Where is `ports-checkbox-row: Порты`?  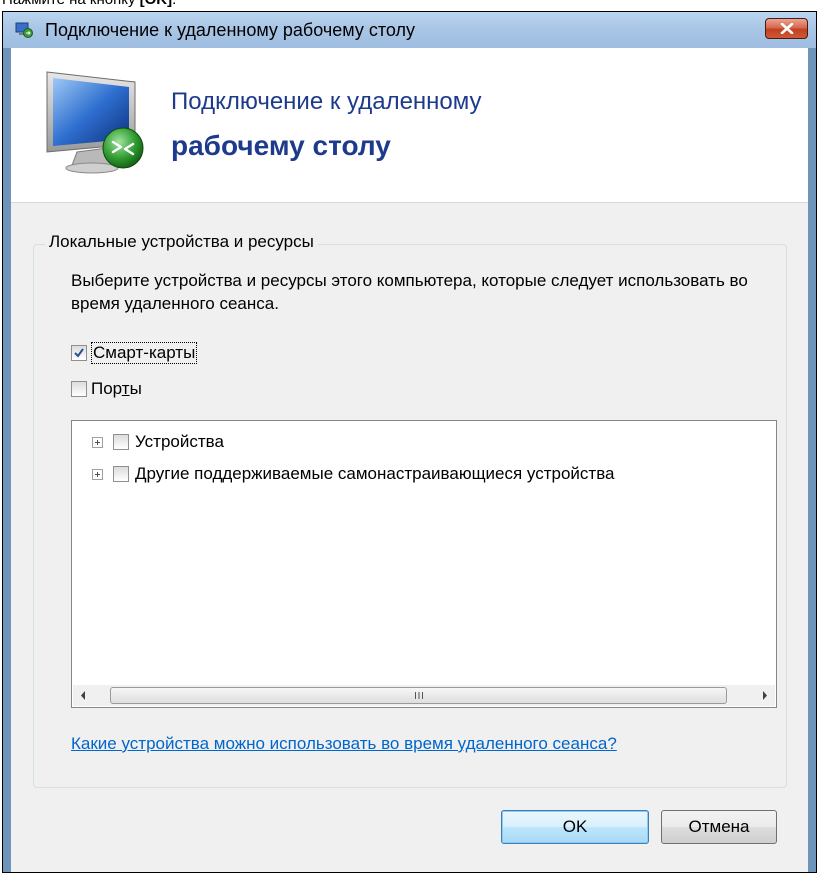 ports-checkbox-row: Порты is located at coordinates (106, 389).